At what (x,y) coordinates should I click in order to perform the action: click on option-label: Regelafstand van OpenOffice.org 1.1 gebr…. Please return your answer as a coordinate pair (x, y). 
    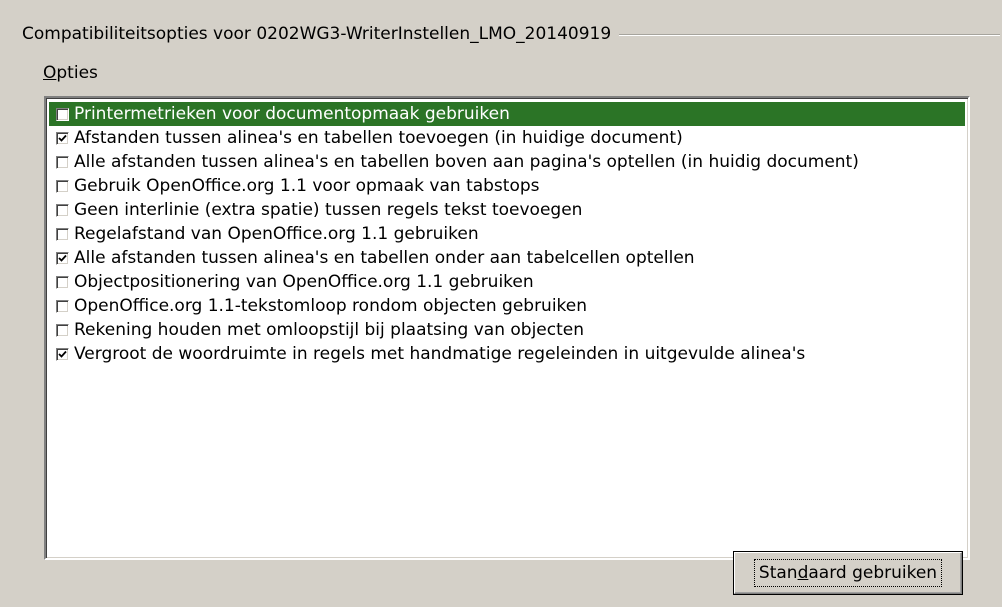
    Looking at the image, I should click on (276, 234).